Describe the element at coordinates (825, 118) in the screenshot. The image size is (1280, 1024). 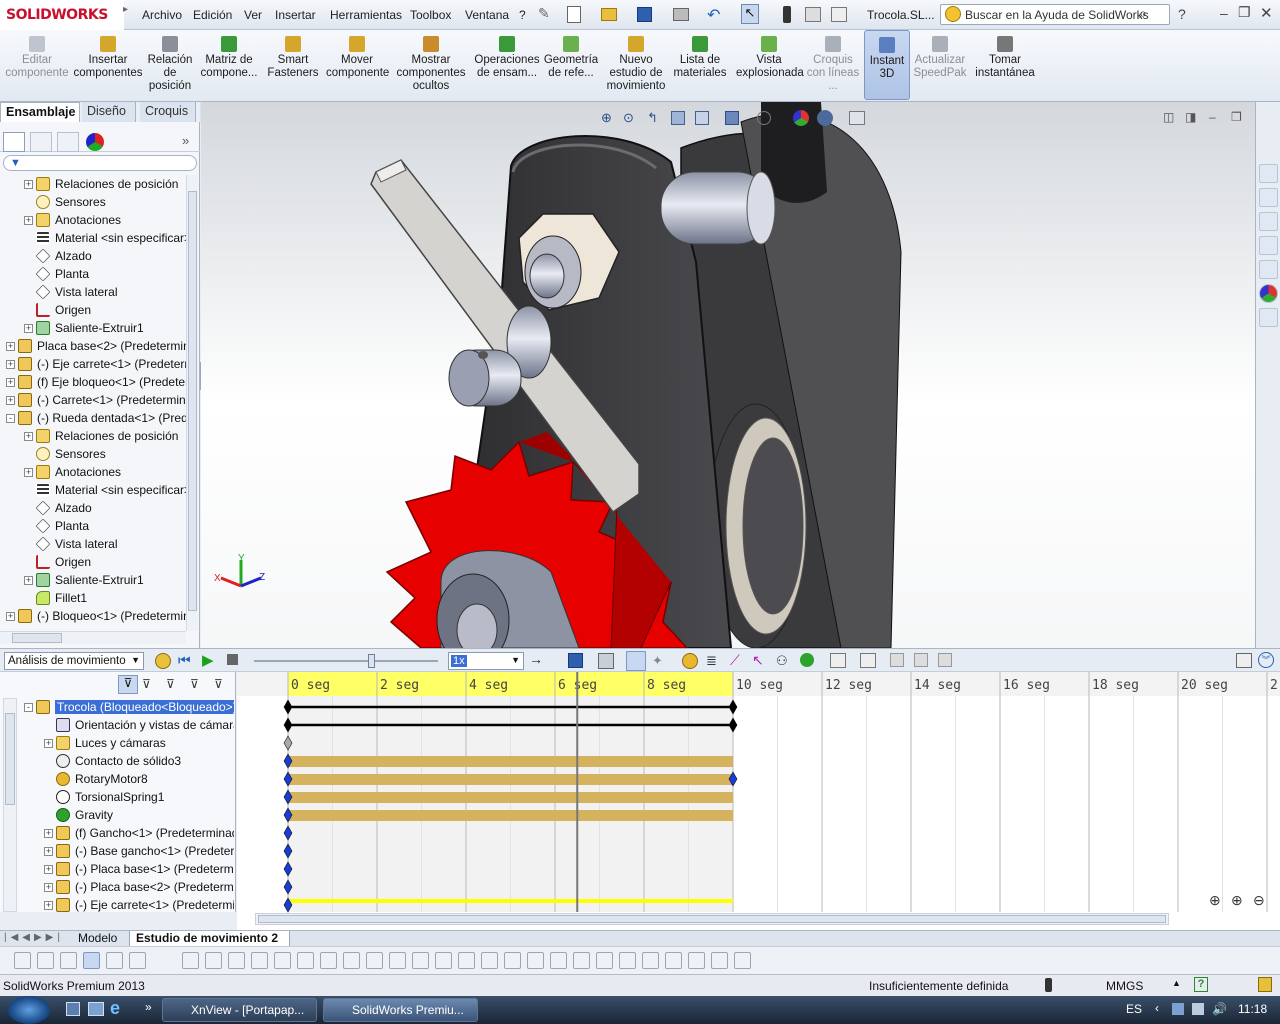
I see `apply-scene-icon` at that location.